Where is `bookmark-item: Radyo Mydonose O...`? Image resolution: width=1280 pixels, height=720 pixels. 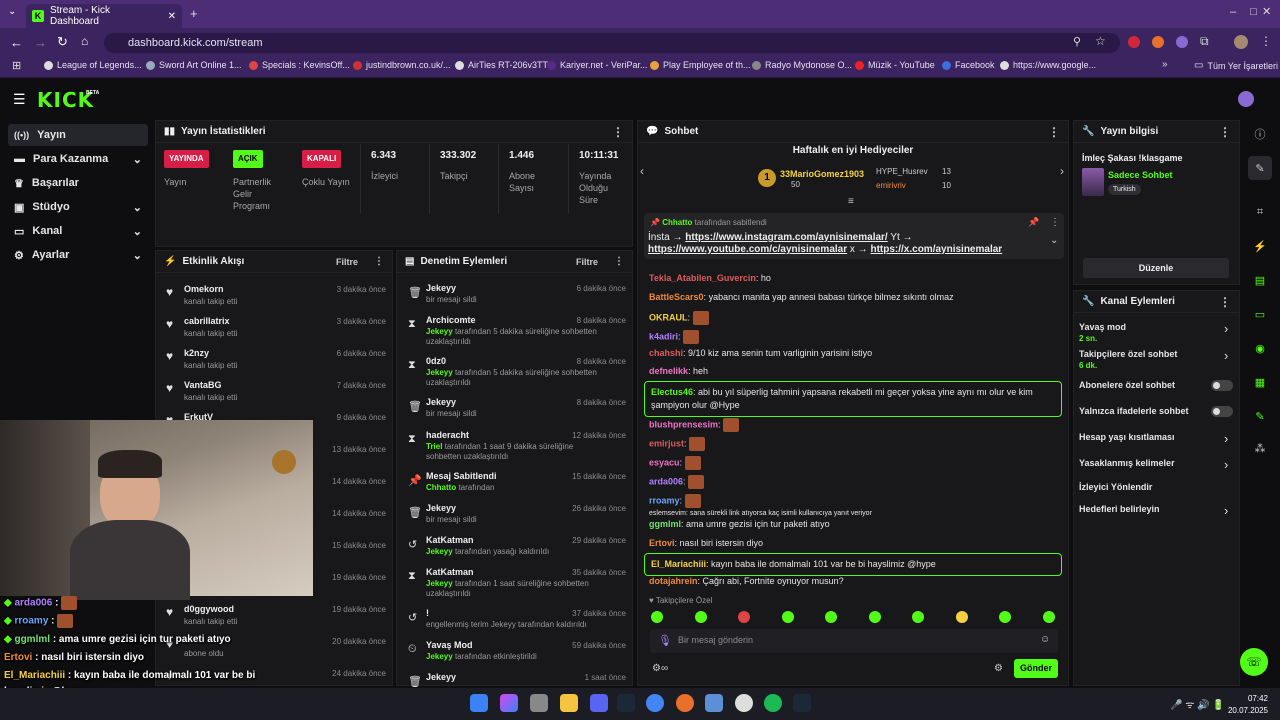 bookmark-item: Radyo Mydonose O... is located at coordinates (802, 65).